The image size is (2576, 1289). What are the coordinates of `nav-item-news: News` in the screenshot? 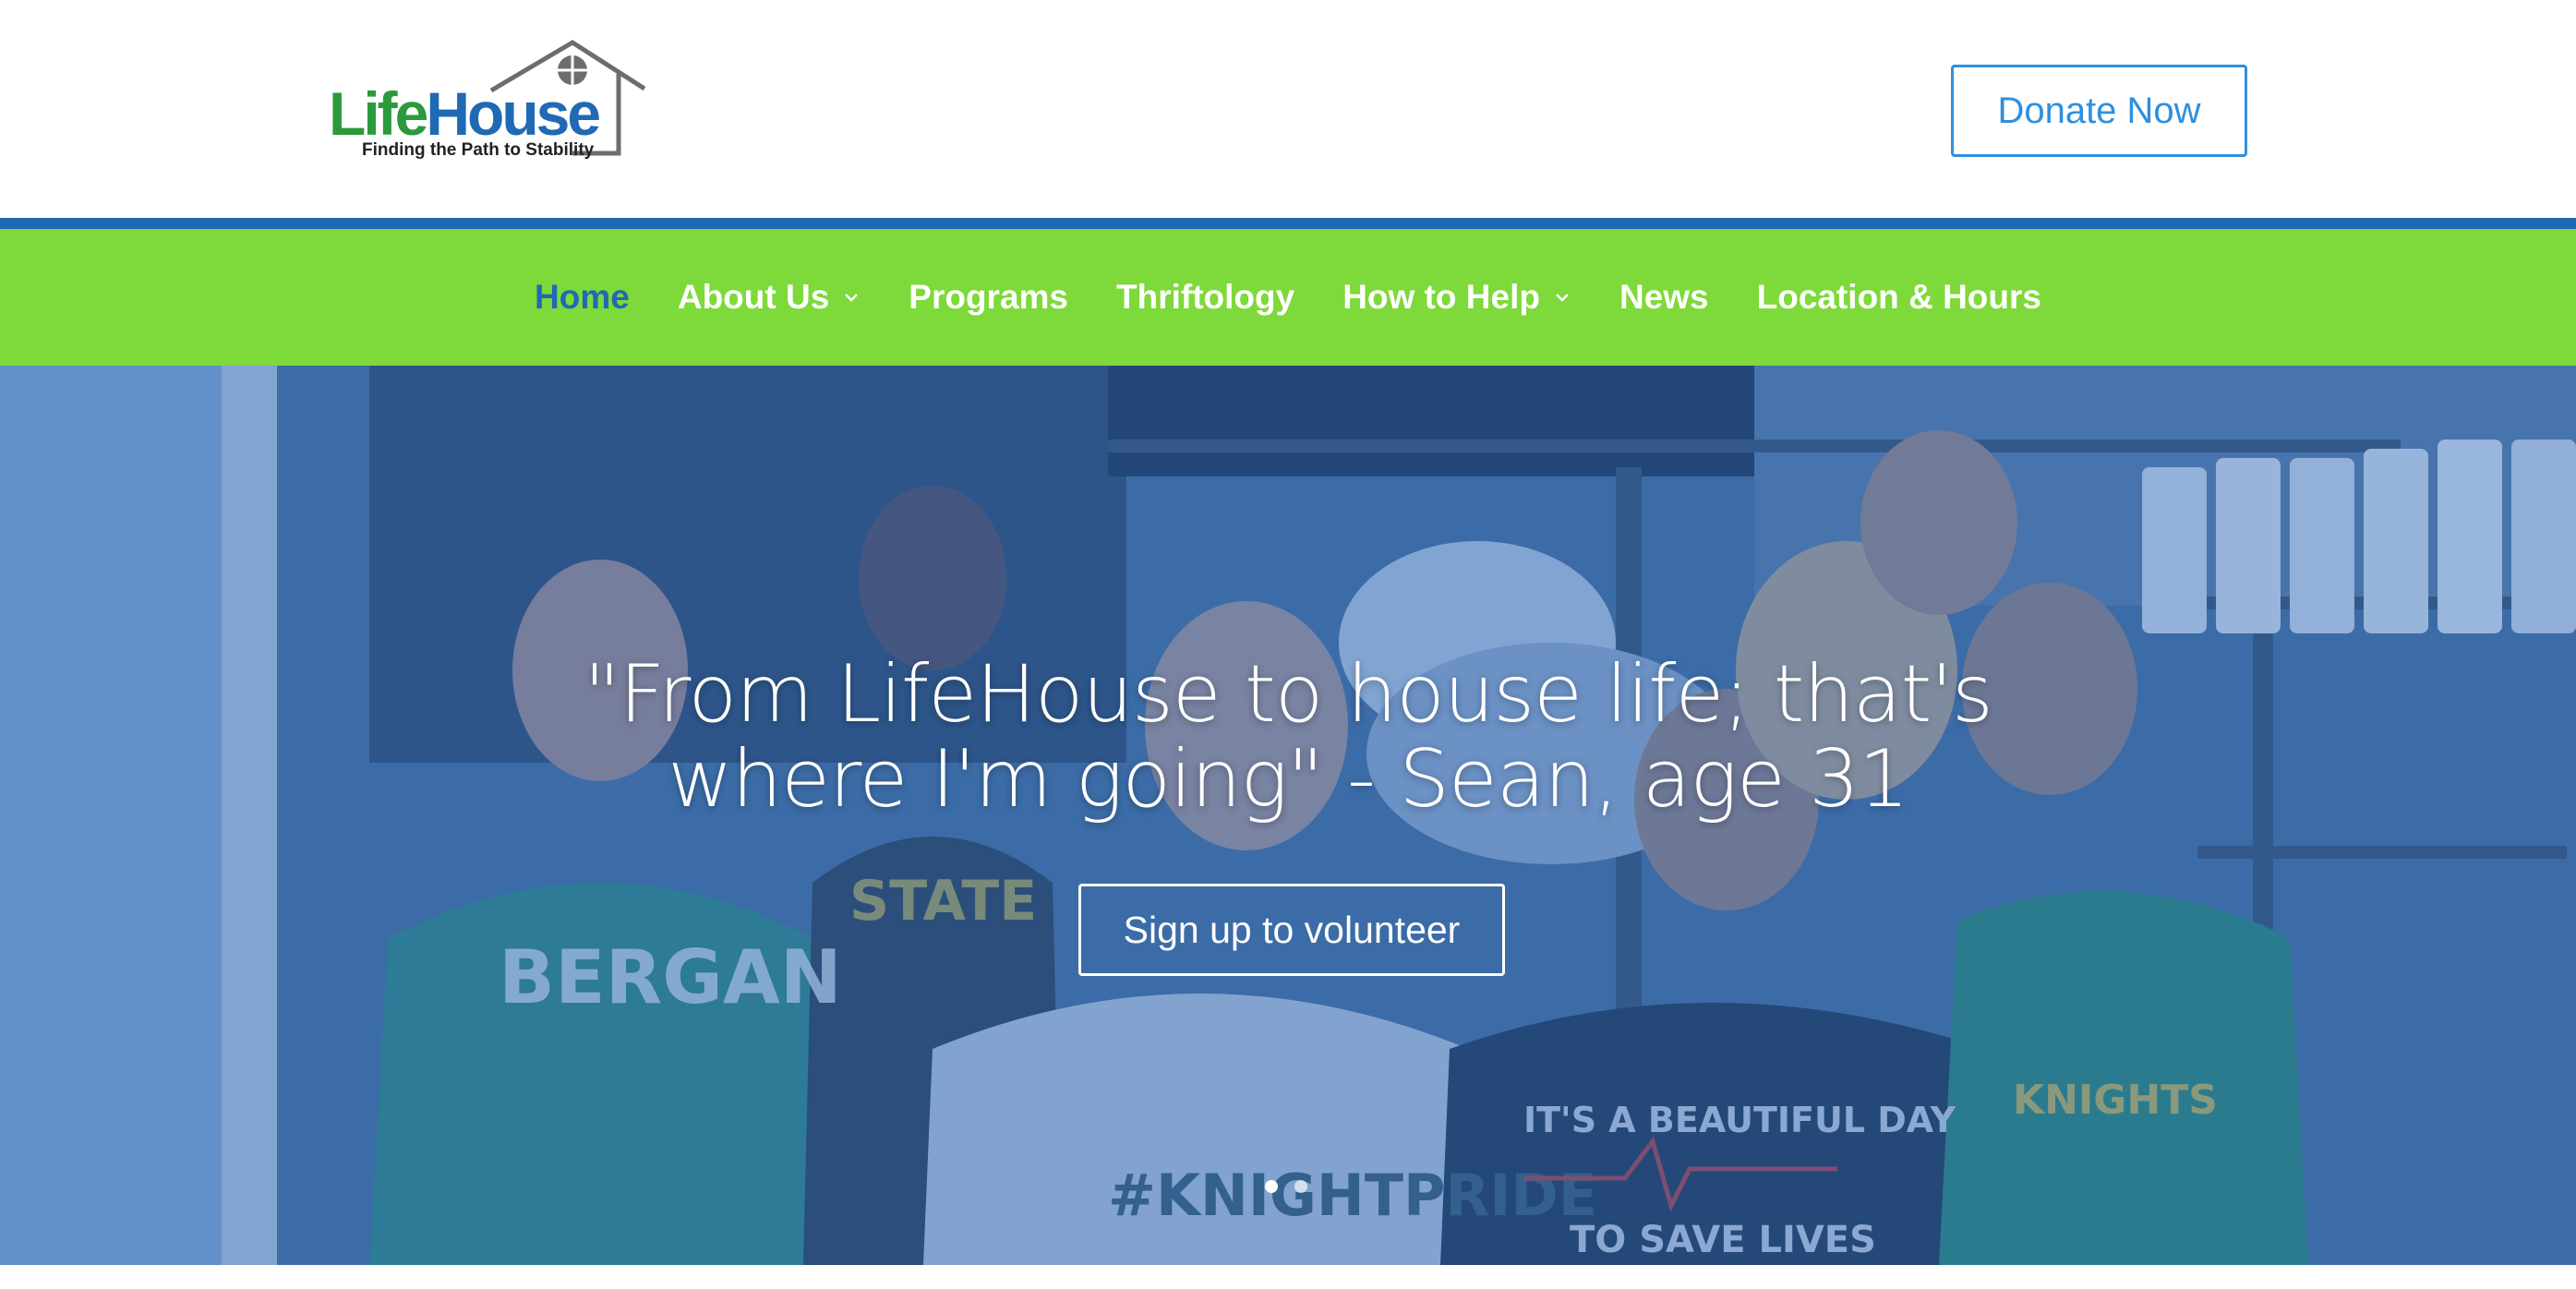 It's located at (1664, 297).